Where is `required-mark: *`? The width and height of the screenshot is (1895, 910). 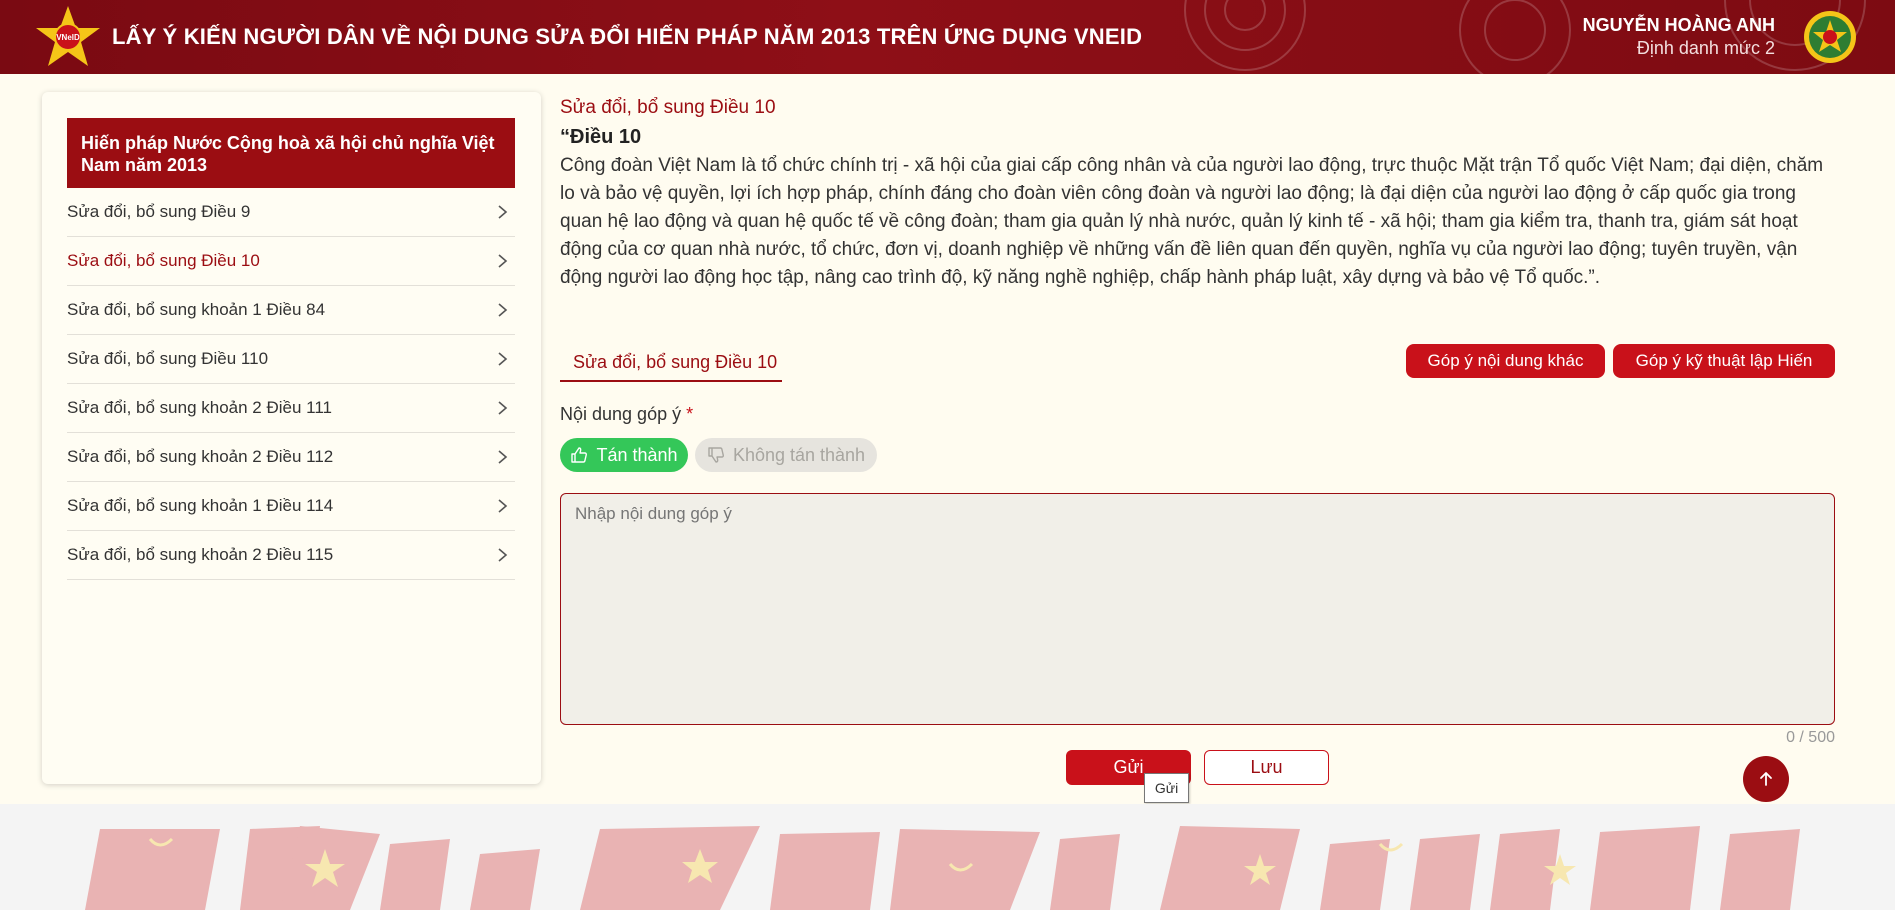
required-mark: * is located at coordinates (690, 414).